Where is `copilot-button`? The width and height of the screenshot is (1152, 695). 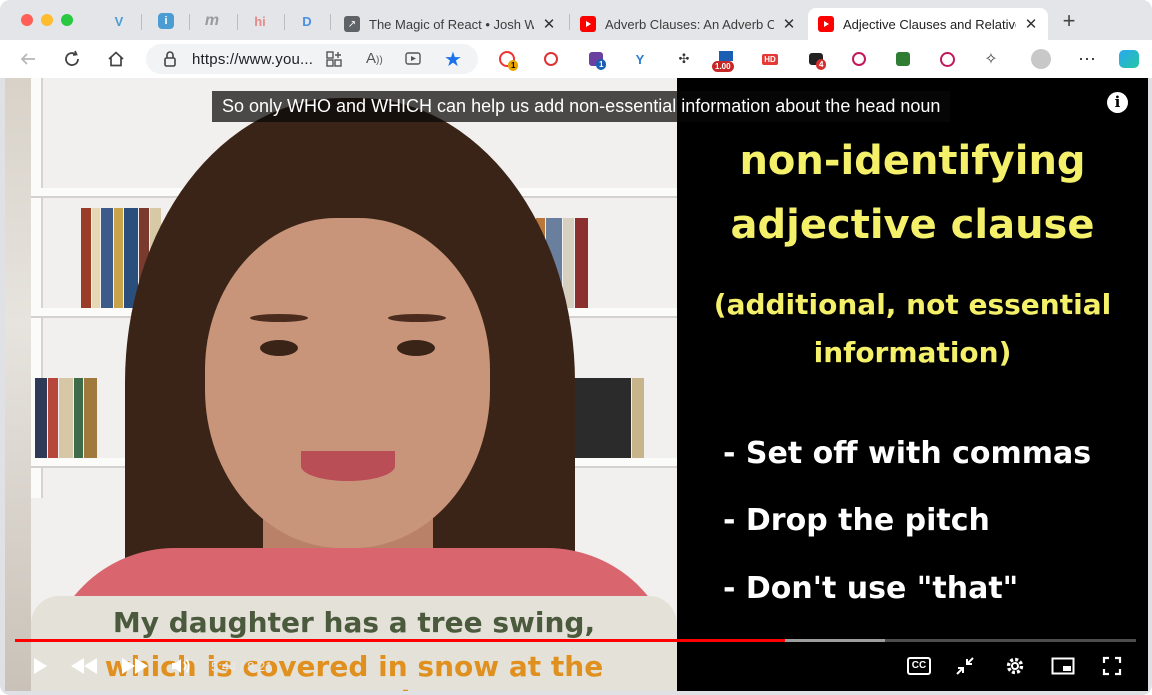 copilot-button is located at coordinates (1129, 59).